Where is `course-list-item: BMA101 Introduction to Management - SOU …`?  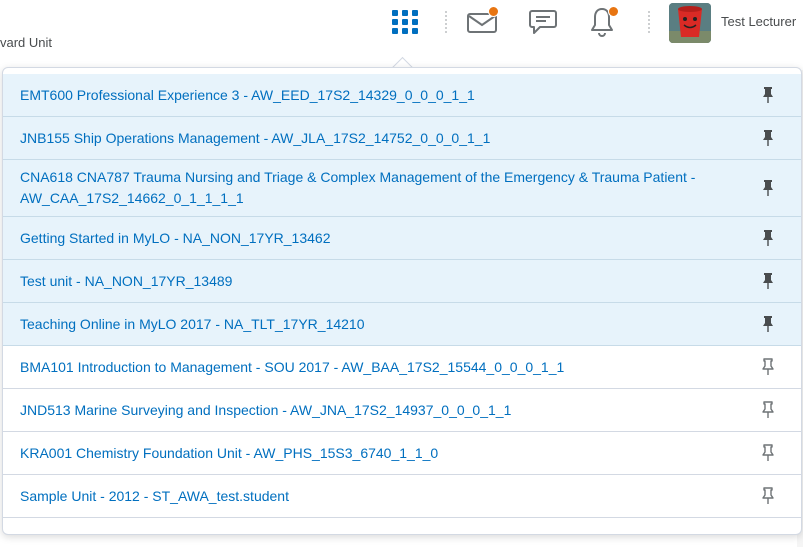
course-list-item: BMA101 Introduction to Management - SOU … is located at coordinates (402, 367).